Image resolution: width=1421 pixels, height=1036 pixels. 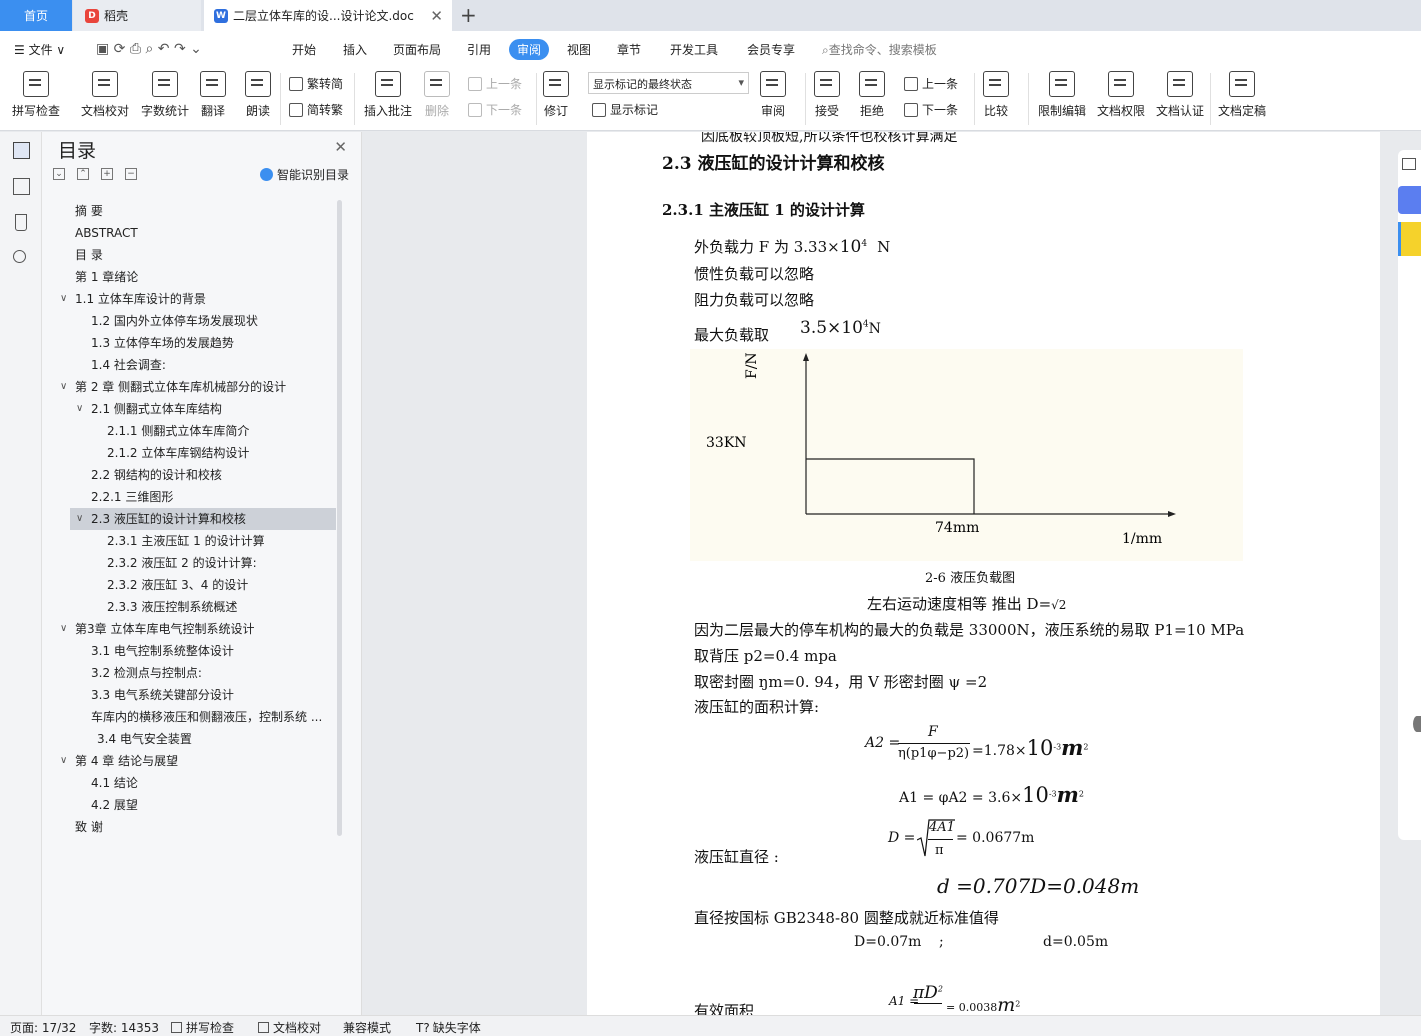 I want to click on show-markup-button: 显示标记, so click(x=625, y=109).